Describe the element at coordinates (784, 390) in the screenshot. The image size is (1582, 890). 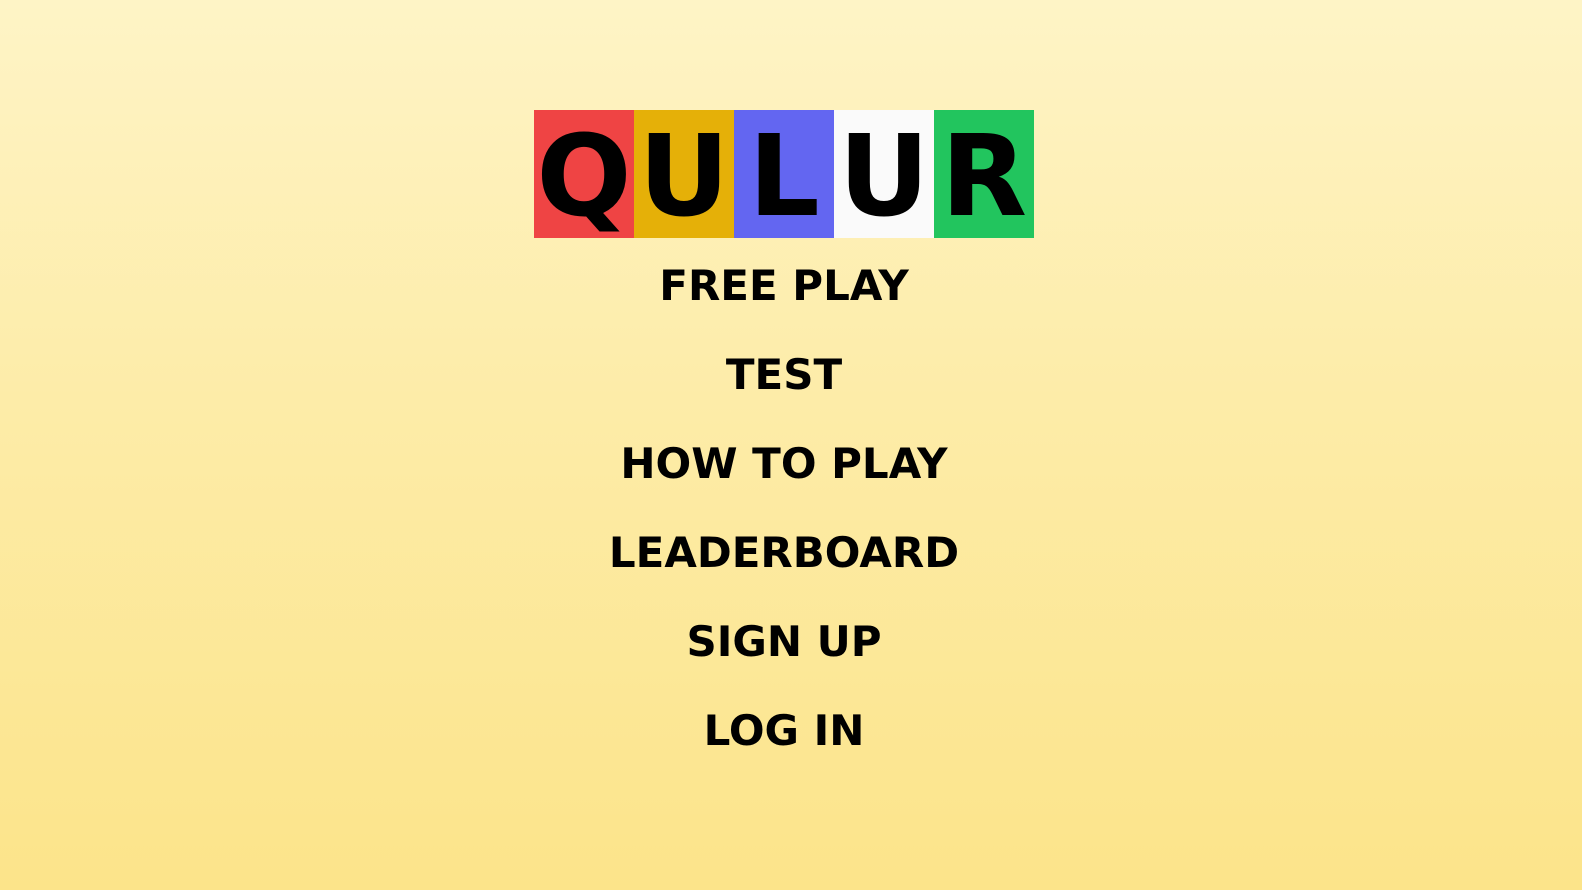
I see `test-button: TEST` at that location.